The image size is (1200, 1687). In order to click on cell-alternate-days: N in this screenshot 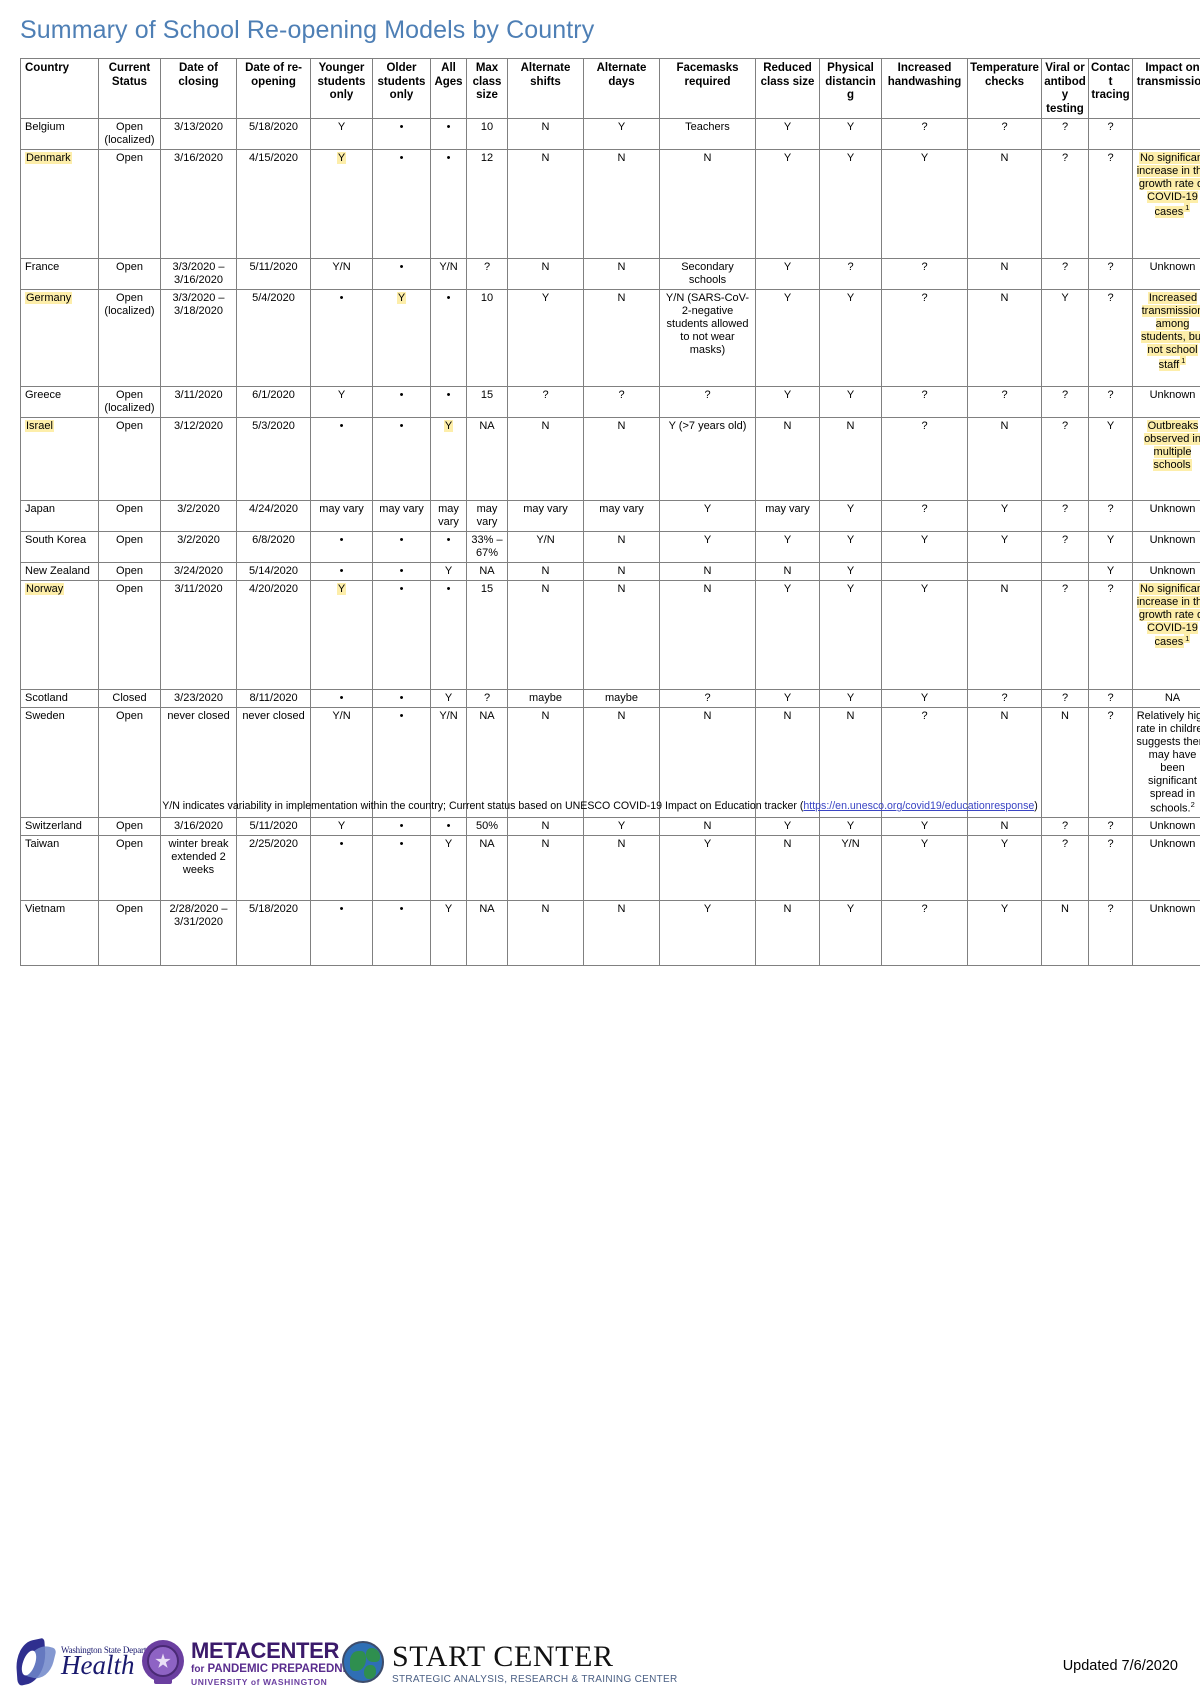, I will do `click(622, 547)`.